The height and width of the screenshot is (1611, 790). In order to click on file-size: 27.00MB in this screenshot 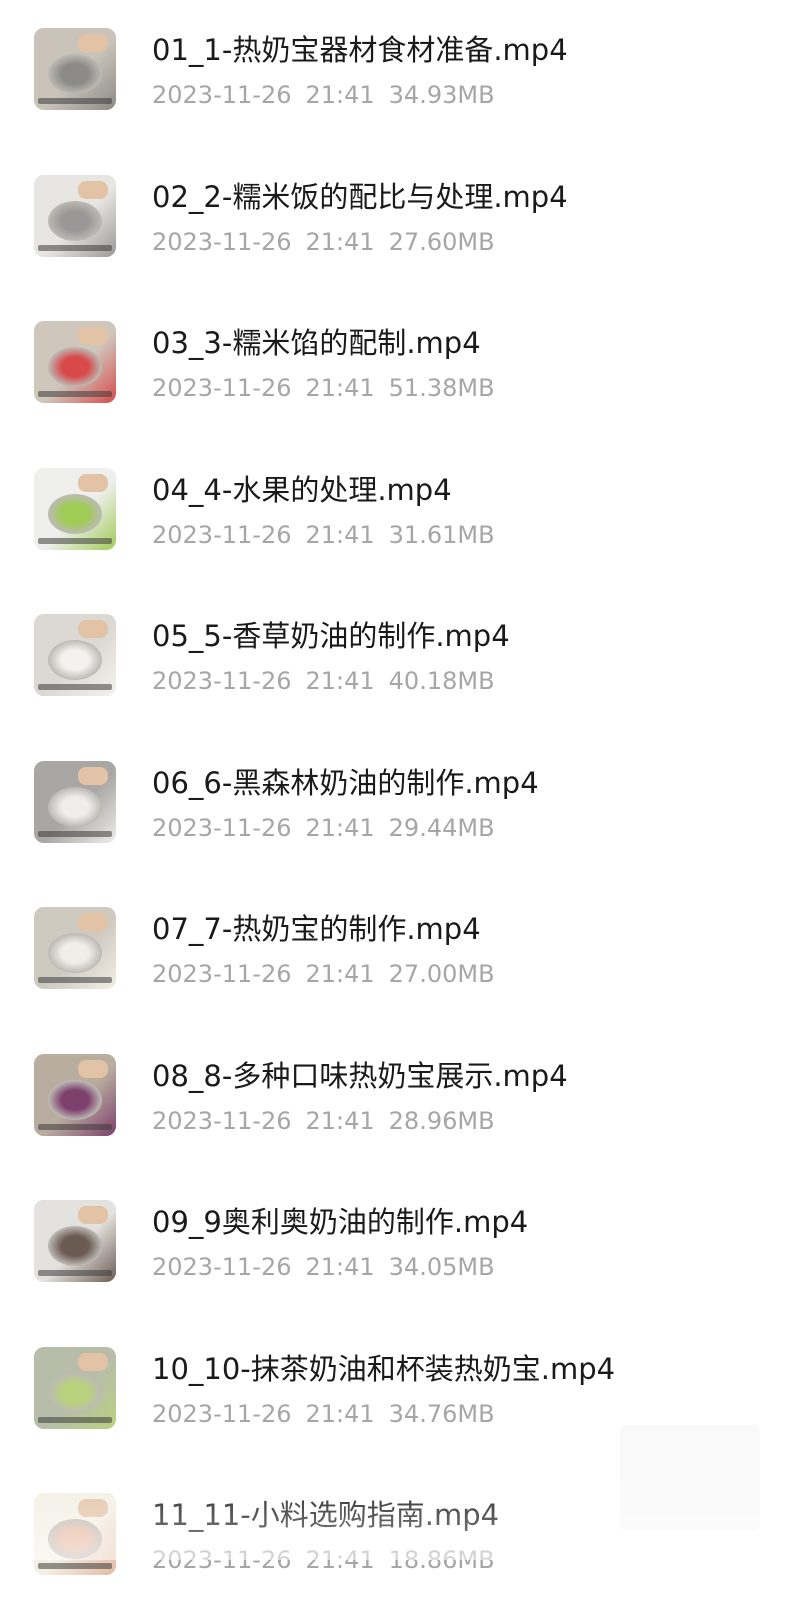, I will do `click(441, 974)`.